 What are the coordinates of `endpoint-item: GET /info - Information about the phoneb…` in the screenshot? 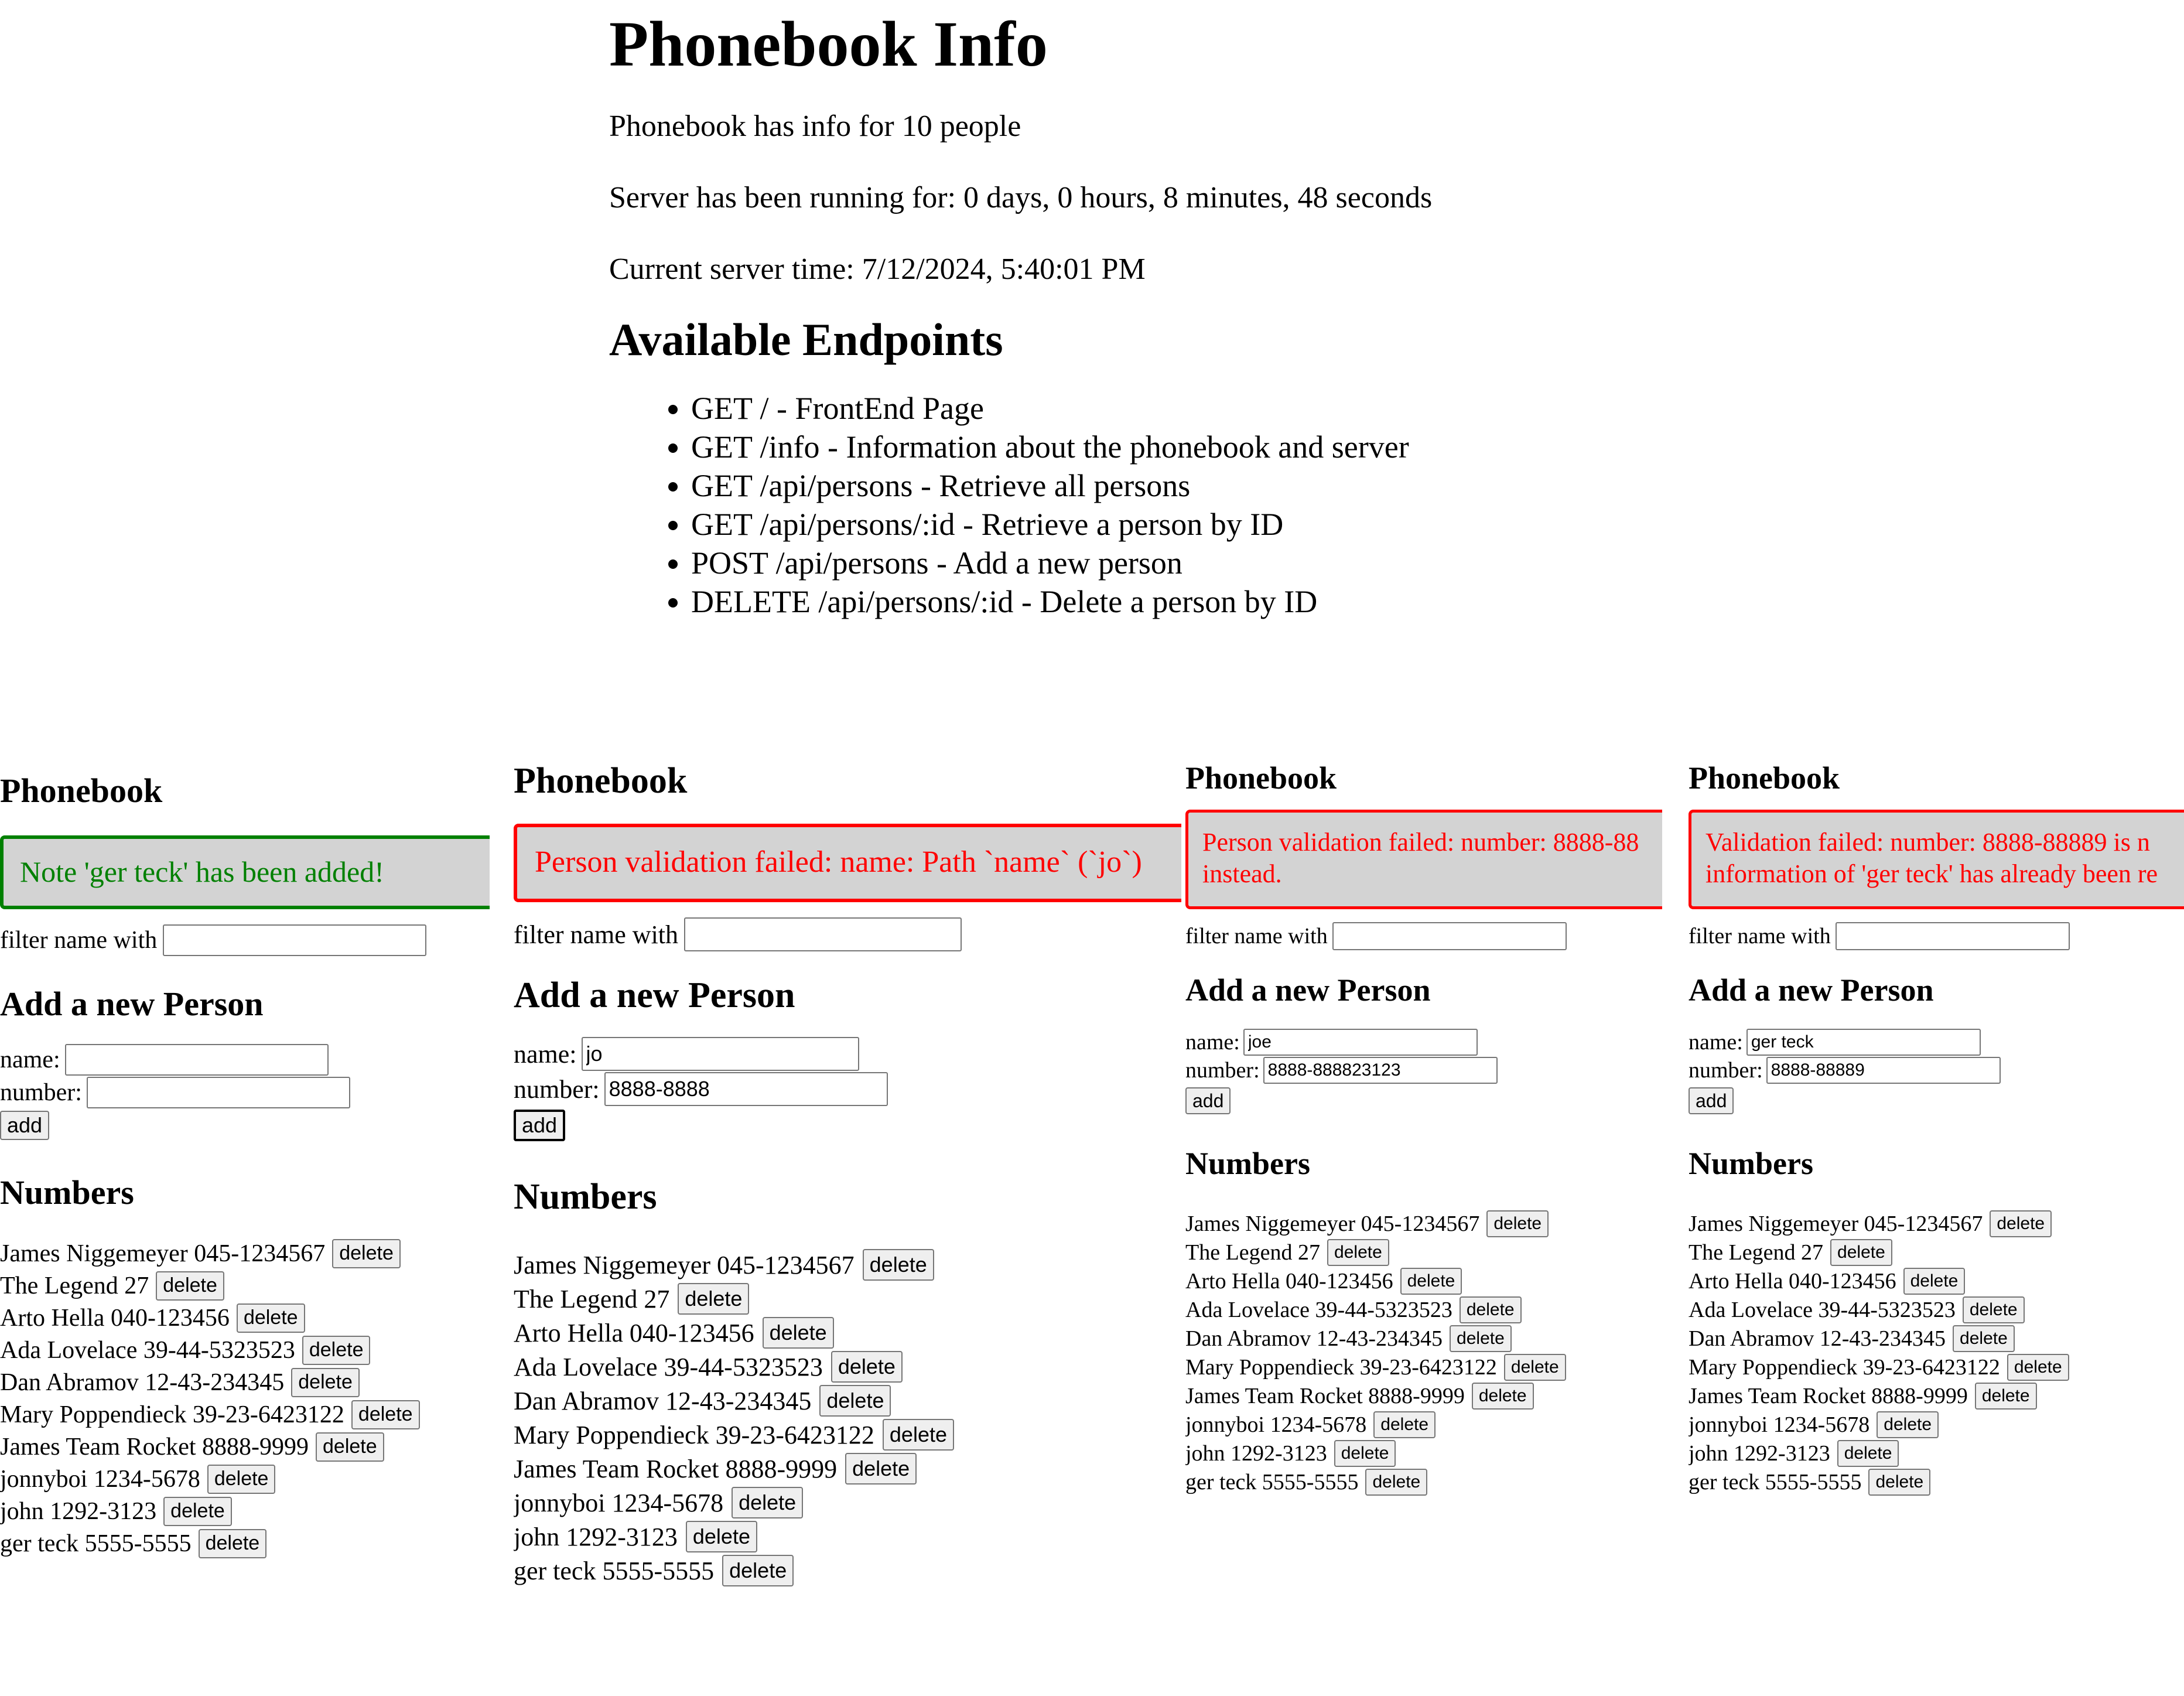 It's located at (1148, 447).